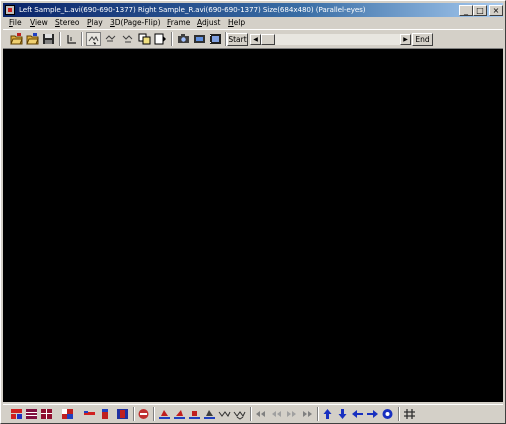 This screenshot has width=506, height=424. I want to click on menu-view-label: iew, so click(41, 22).